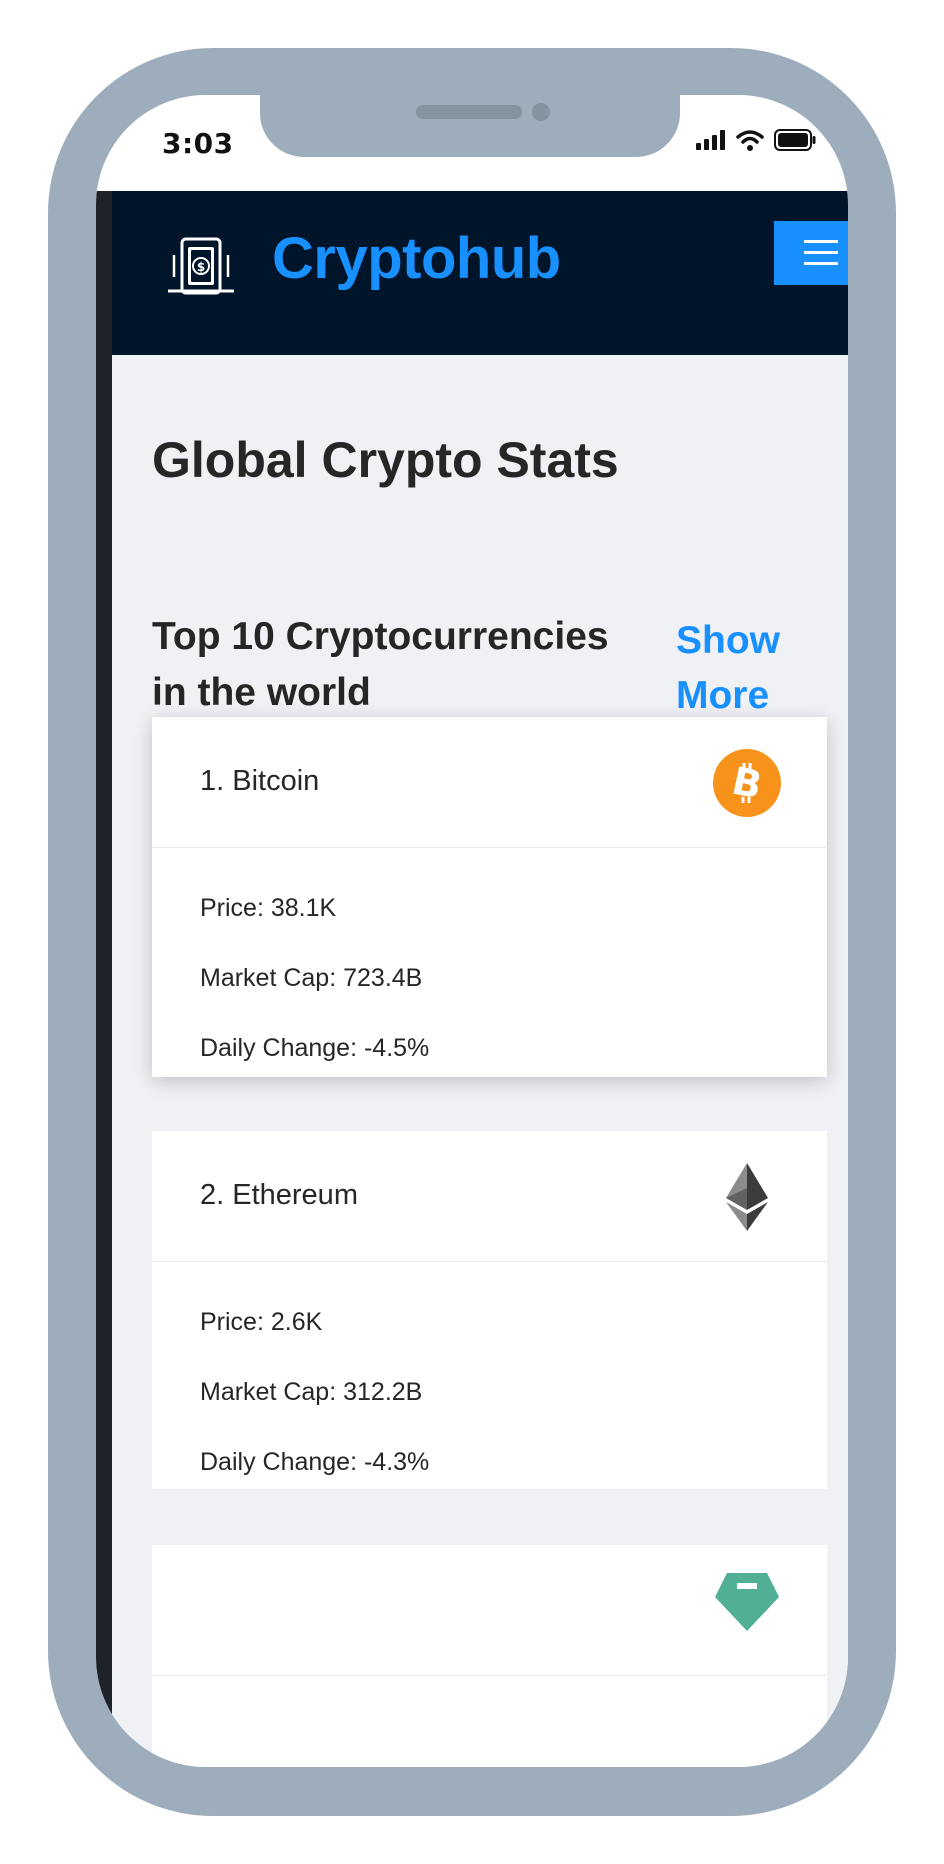  I want to click on section-title: Top 10 Cryptocurrencies in the world, so click(380, 664).